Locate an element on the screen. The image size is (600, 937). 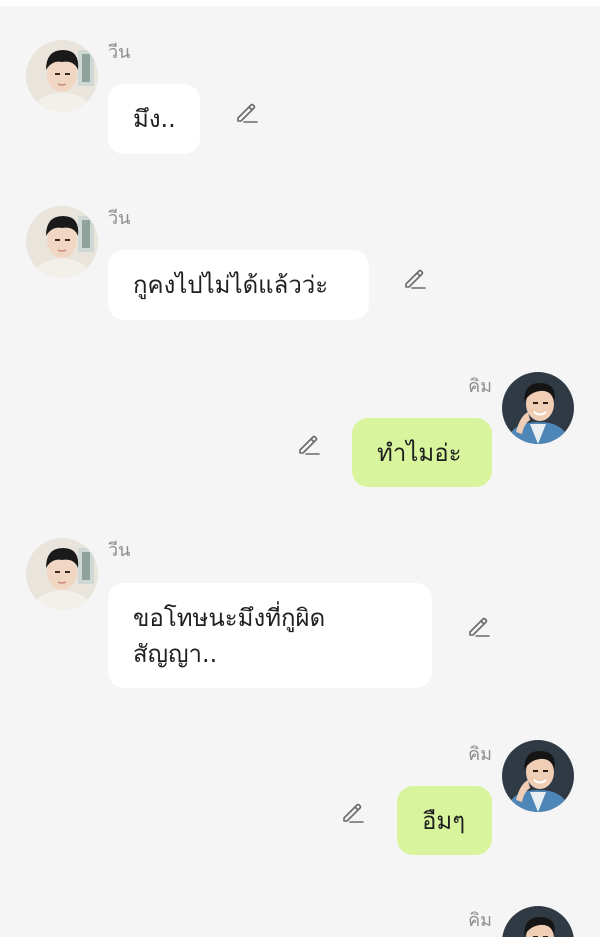
message-bubble: อืมๆ is located at coordinates (444, 820).